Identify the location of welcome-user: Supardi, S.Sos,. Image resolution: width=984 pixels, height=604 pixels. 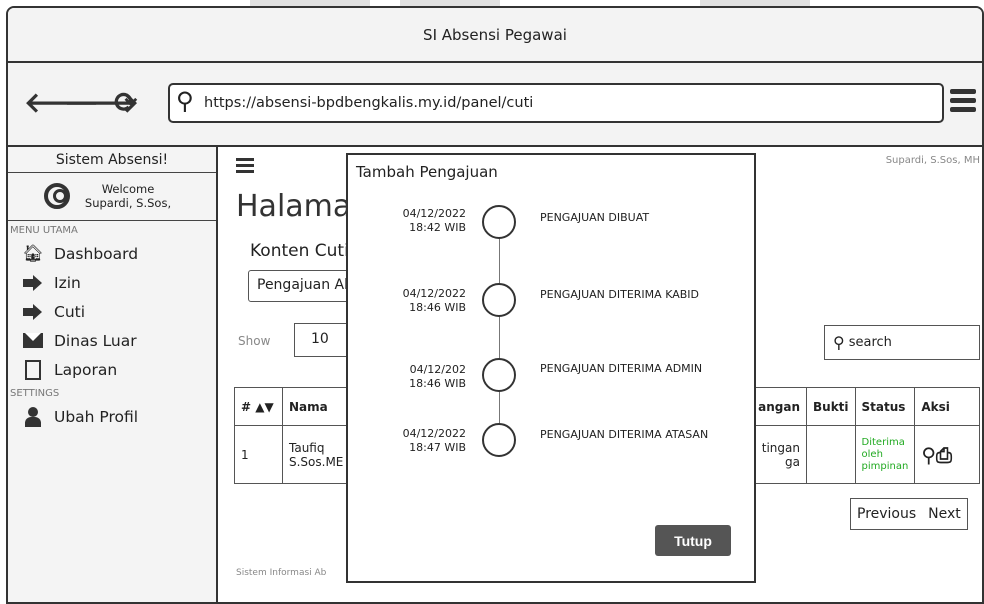
(128, 203).